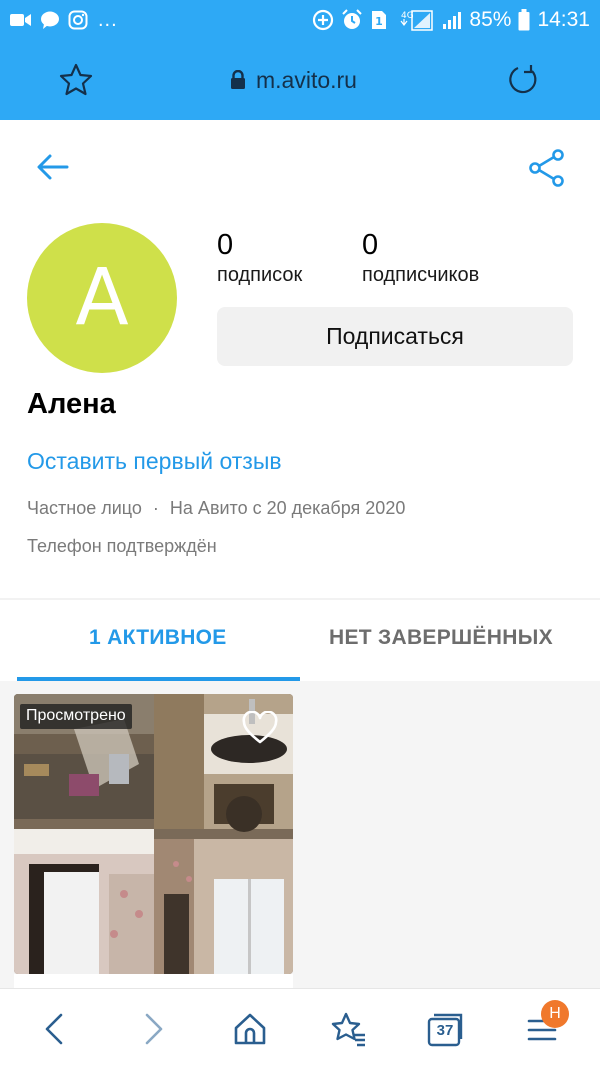  I want to click on nav-forward-icon, so click(153, 1029).